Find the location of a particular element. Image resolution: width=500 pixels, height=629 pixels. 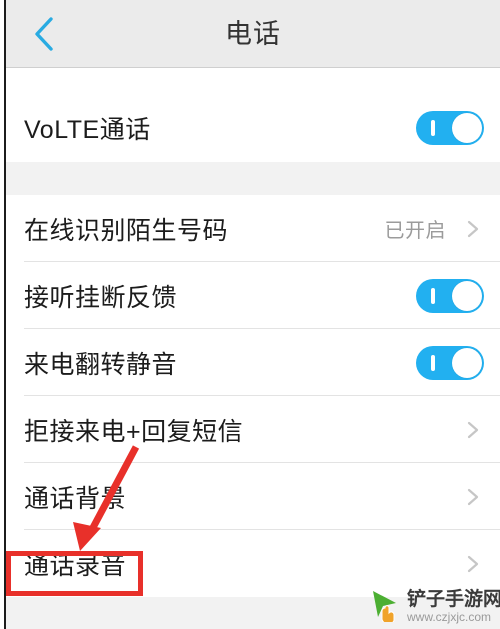

row-answer-hangup-feedback: 接听挂断反馈 is located at coordinates (253, 295).